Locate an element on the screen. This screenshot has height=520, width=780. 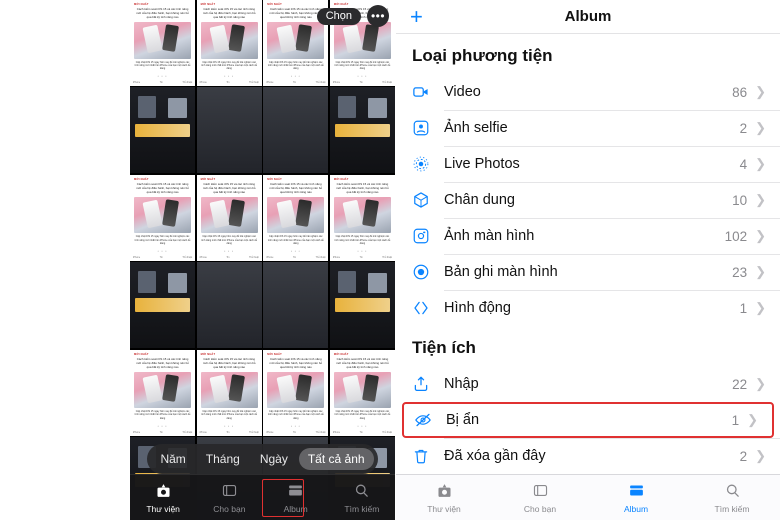
album-row-label: Ảnh selfie is located at coordinates (476, 128).